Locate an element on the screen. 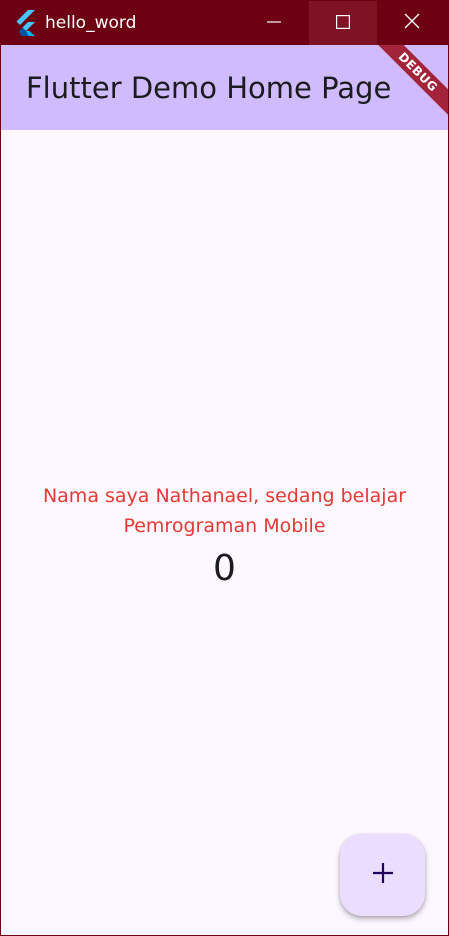  minimize-icon is located at coordinates (274, 23).